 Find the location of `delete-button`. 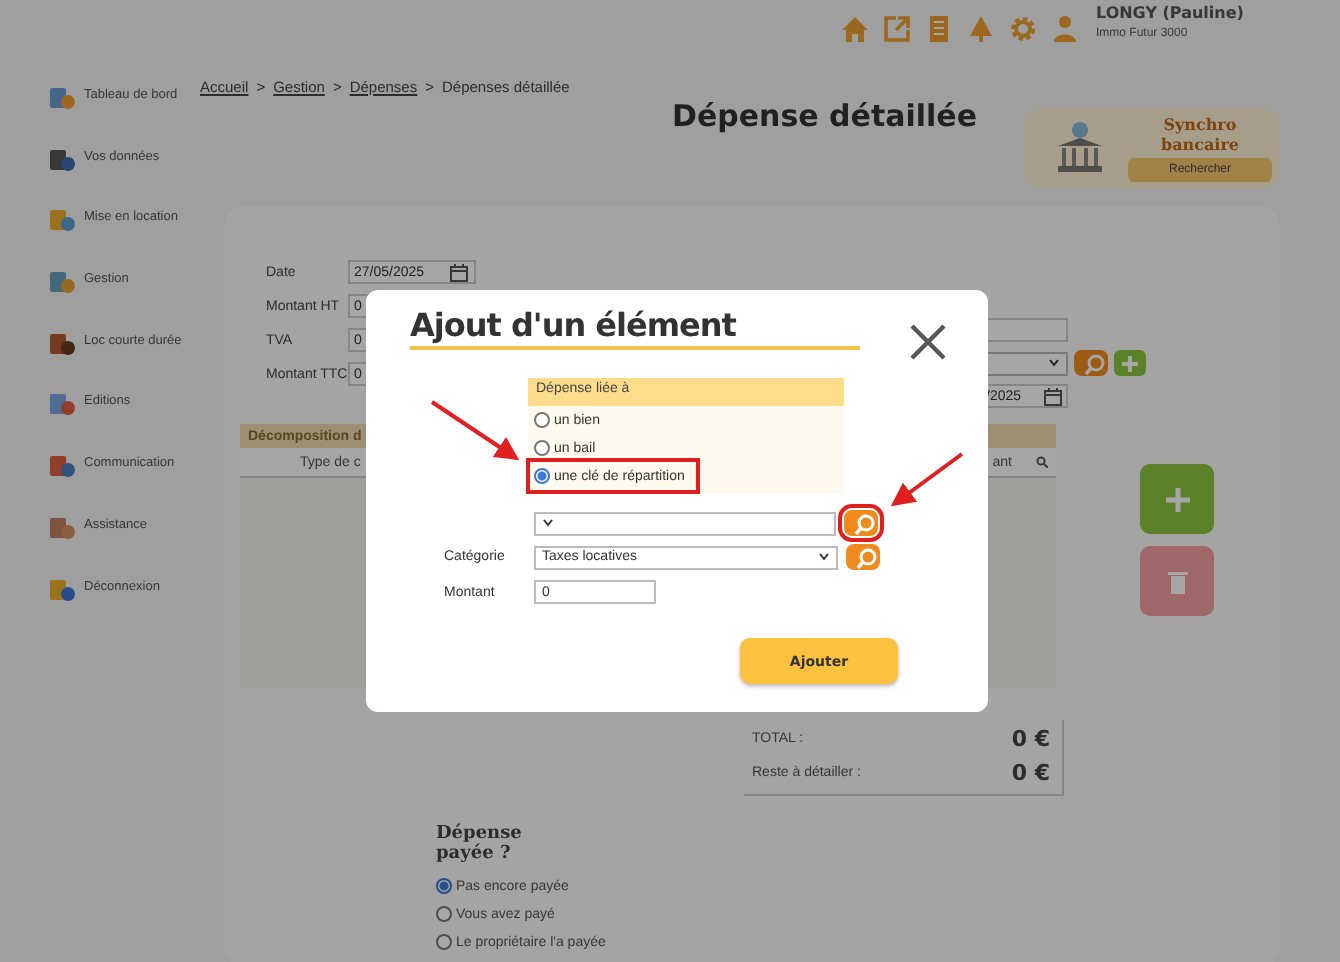

delete-button is located at coordinates (1177, 581).